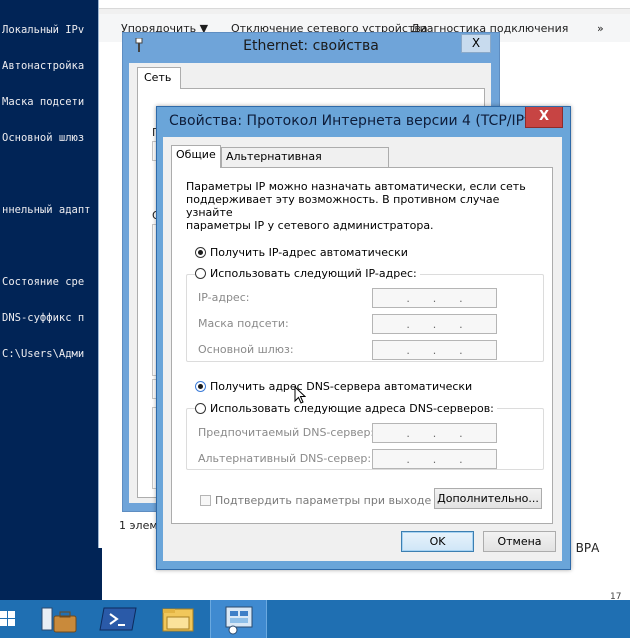  I want to click on radio-ip-auto: Получить IP-адрес автоматически, so click(301, 252).